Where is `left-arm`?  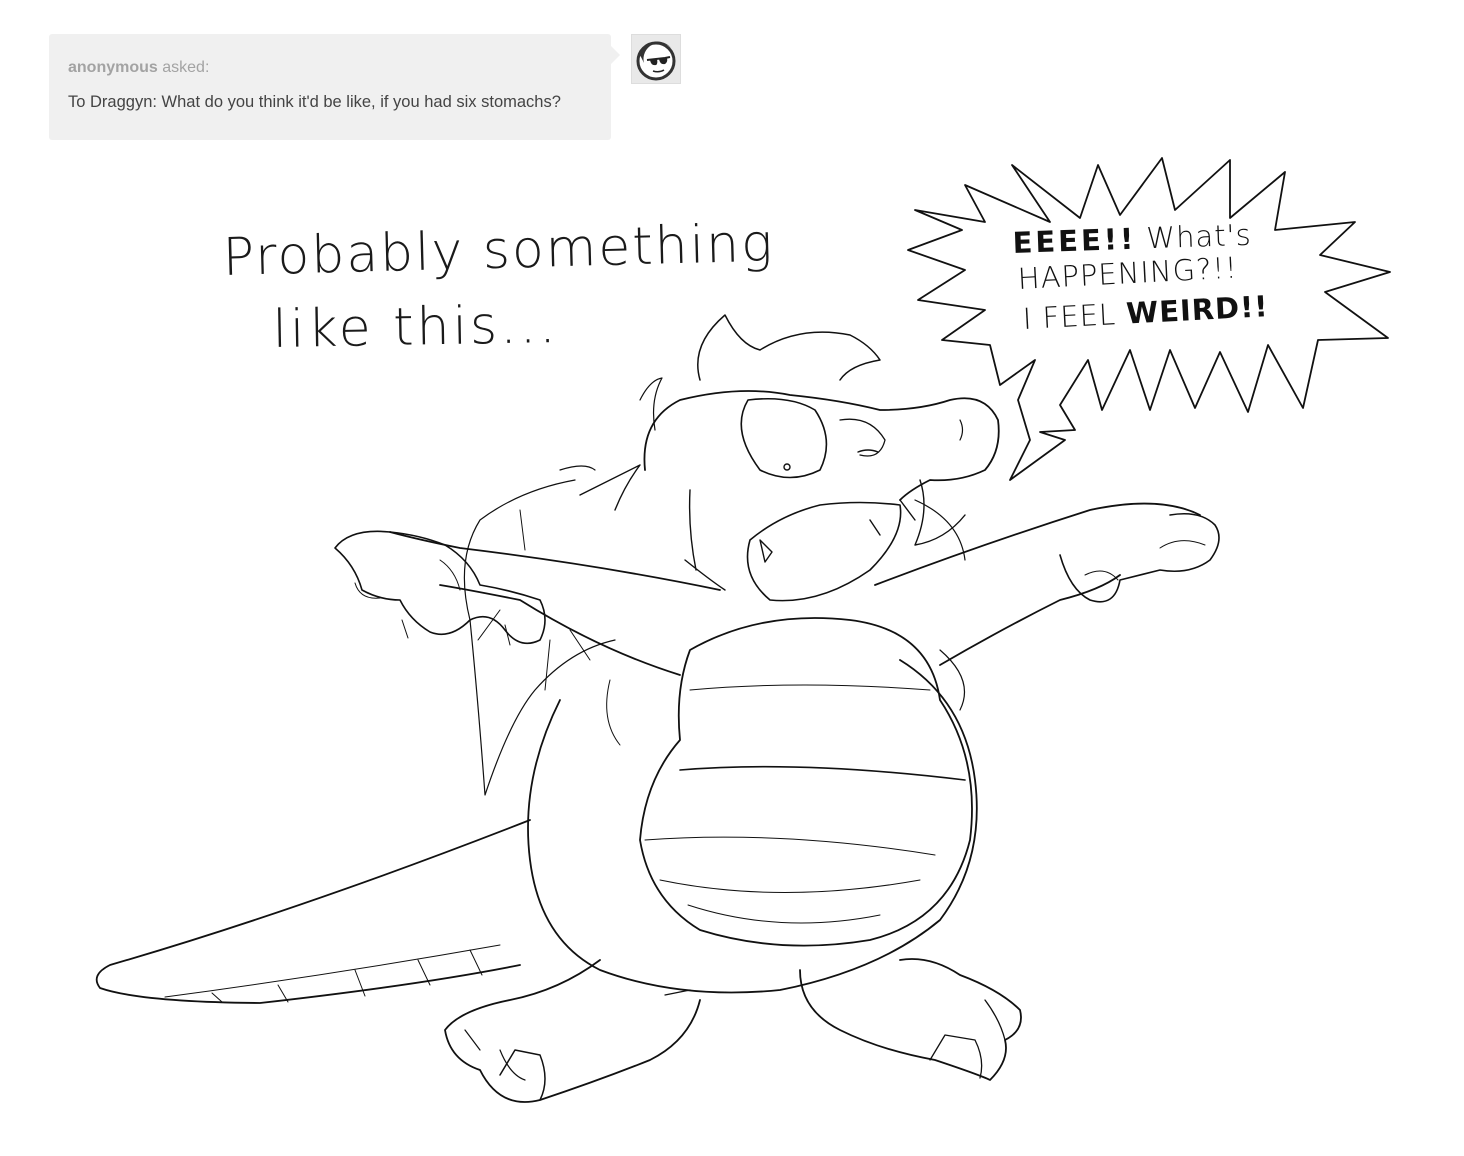 left-arm is located at coordinates (555, 561).